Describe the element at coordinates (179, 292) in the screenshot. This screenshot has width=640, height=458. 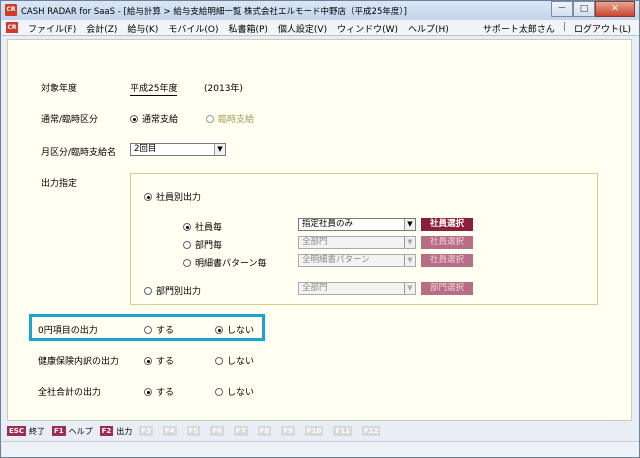
I see `by-dept-label: 部門別出力` at that location.